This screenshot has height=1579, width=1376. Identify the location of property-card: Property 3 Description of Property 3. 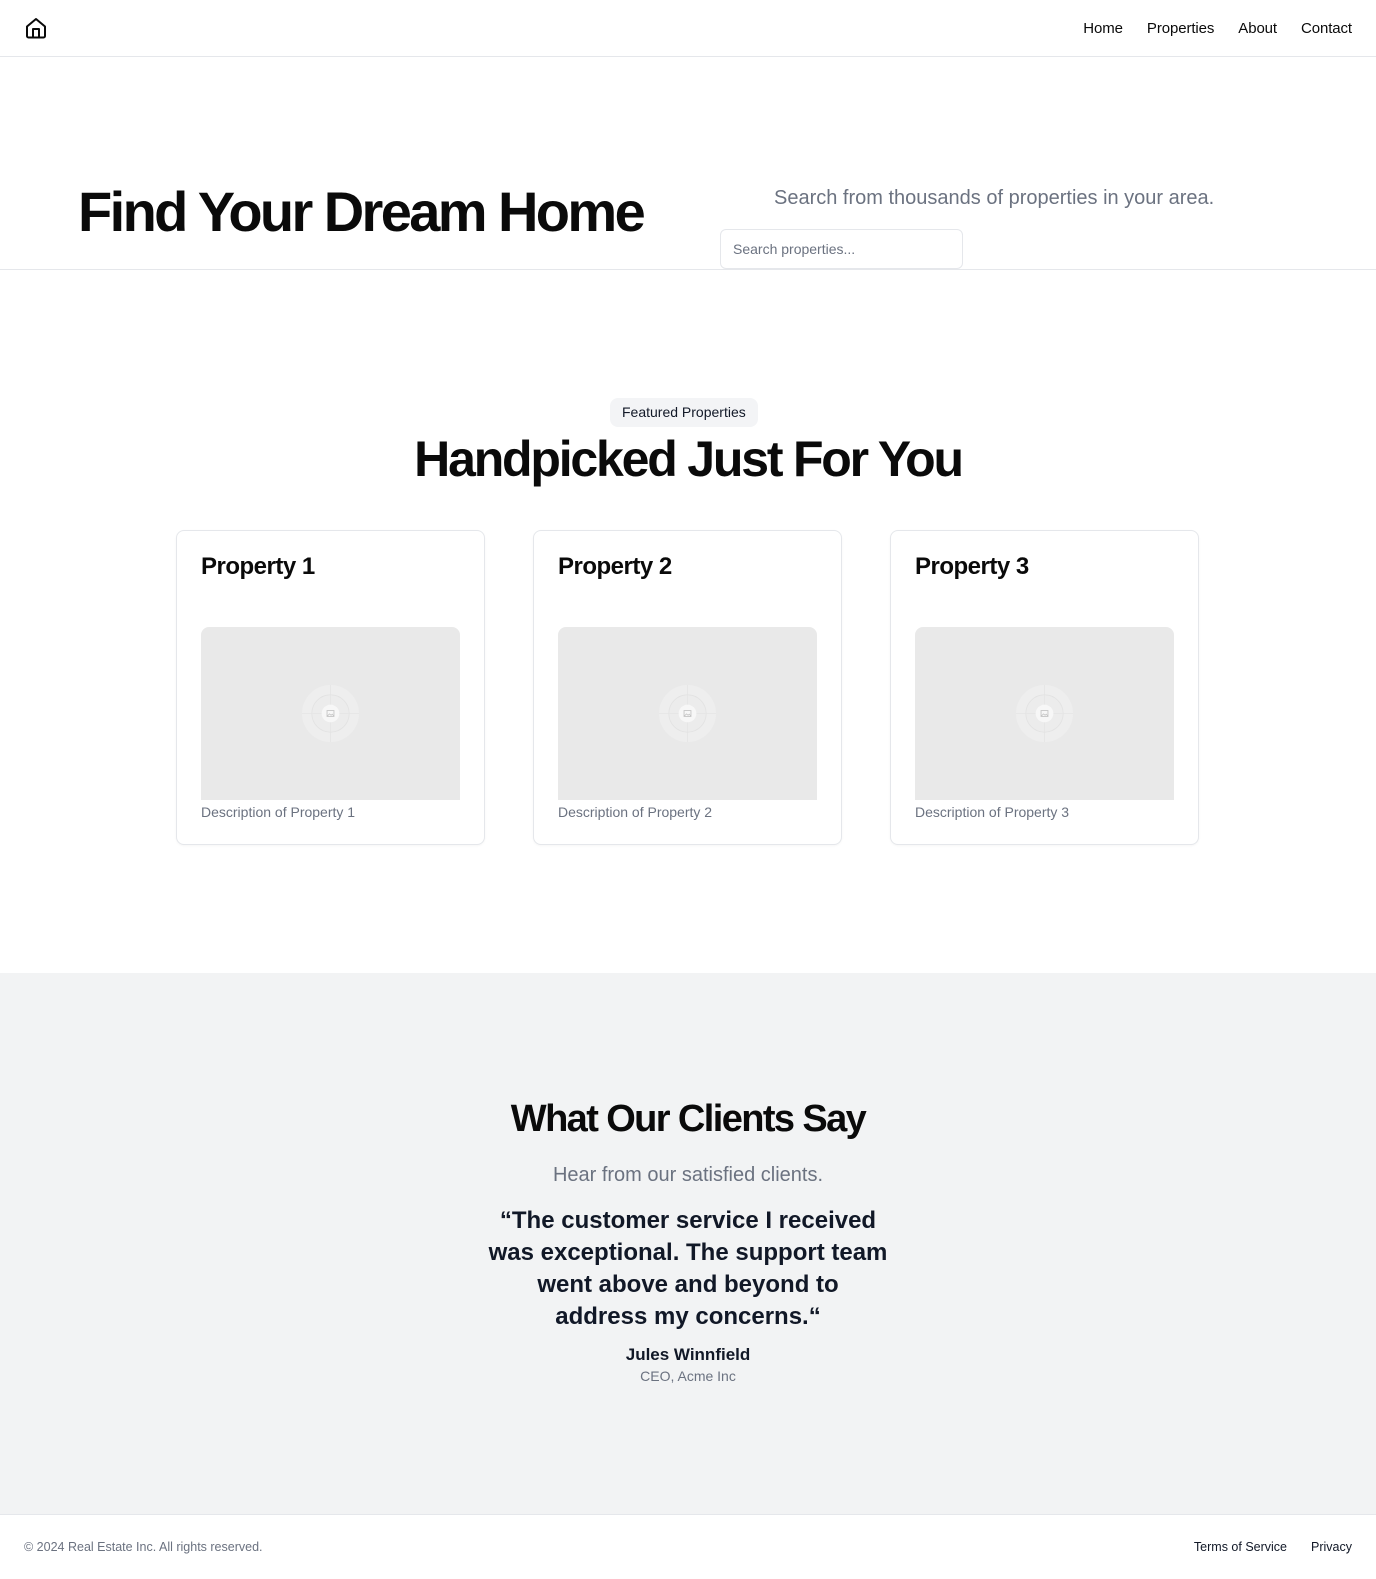
(1044, 687).